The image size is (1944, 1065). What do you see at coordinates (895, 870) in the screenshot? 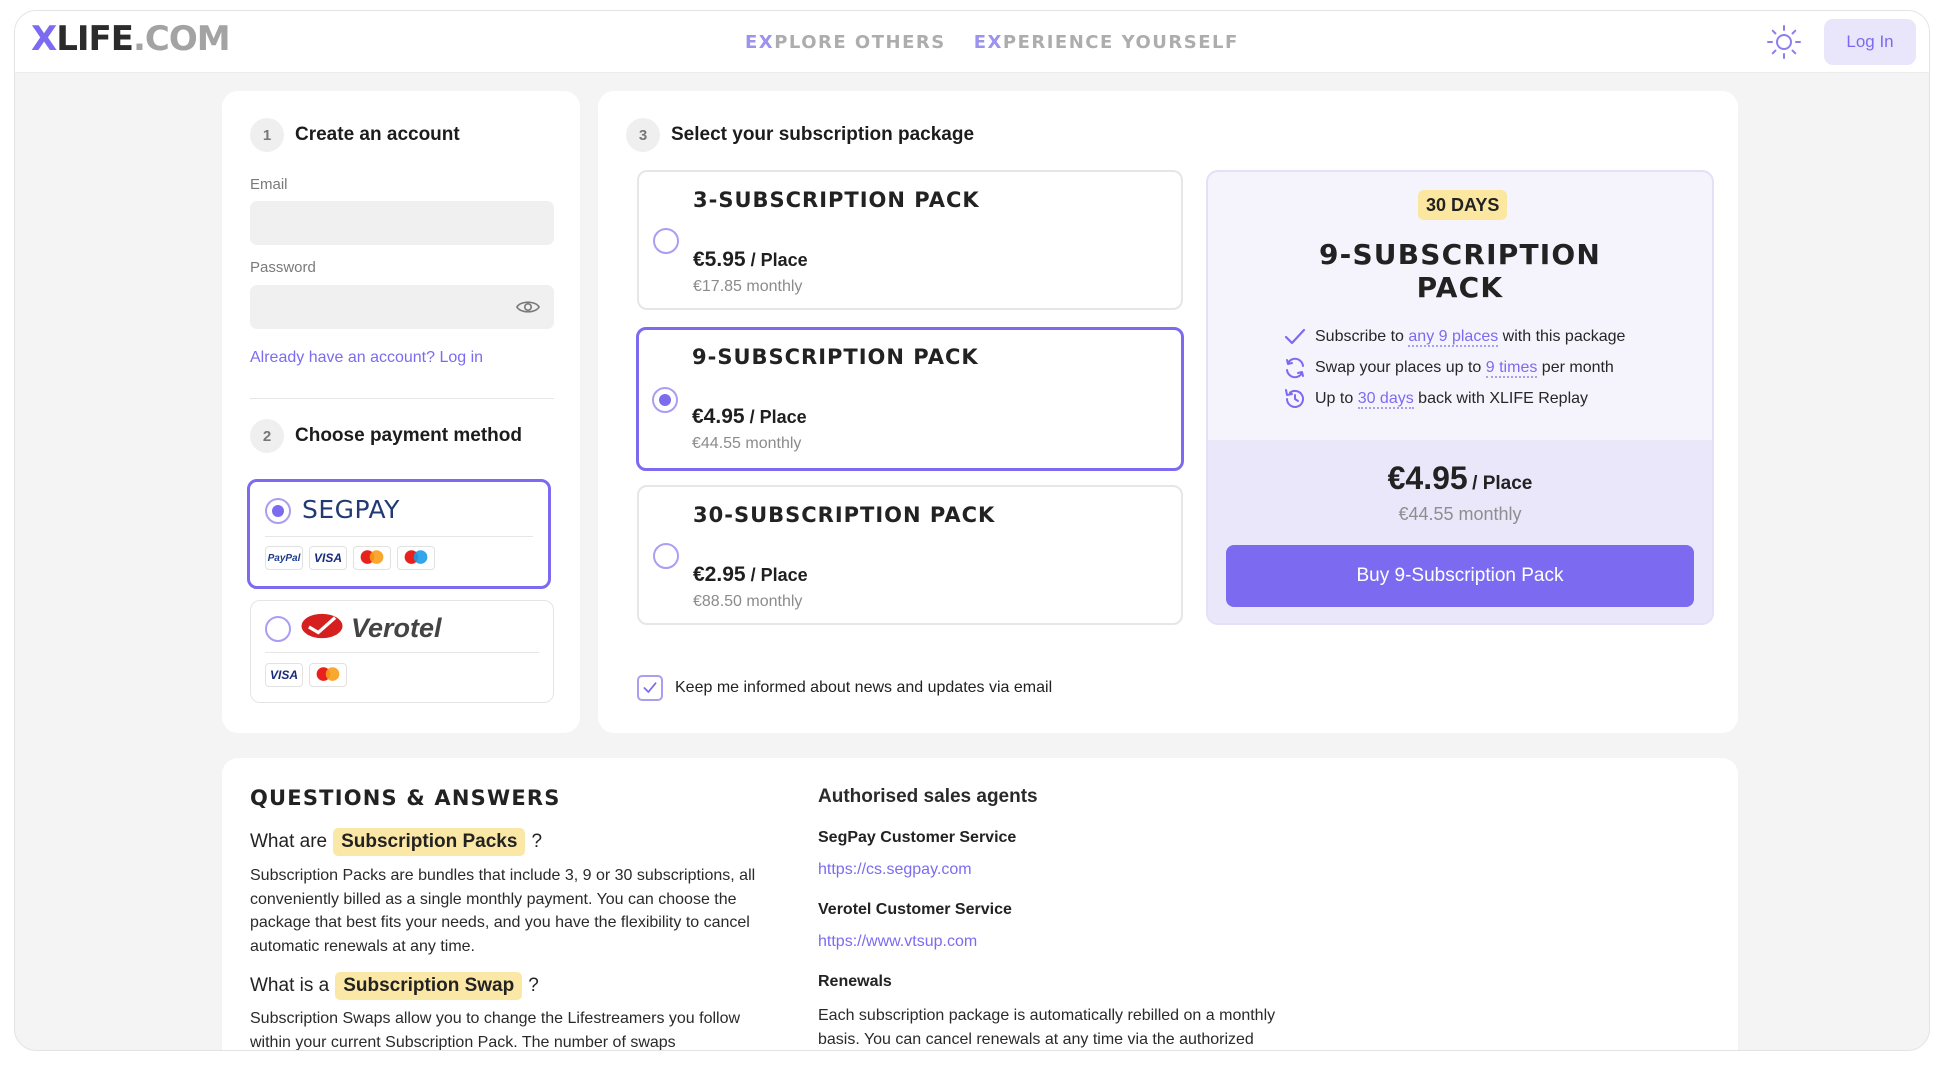
I see `segpay-service-link: https://cs.segpay.com` at bounding box center [895, 870].